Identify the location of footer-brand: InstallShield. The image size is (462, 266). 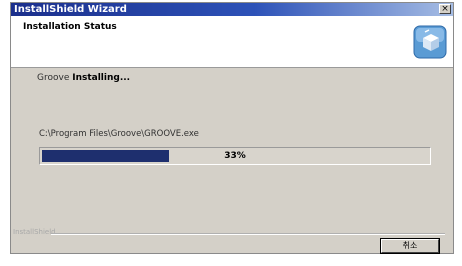
(34, 232).